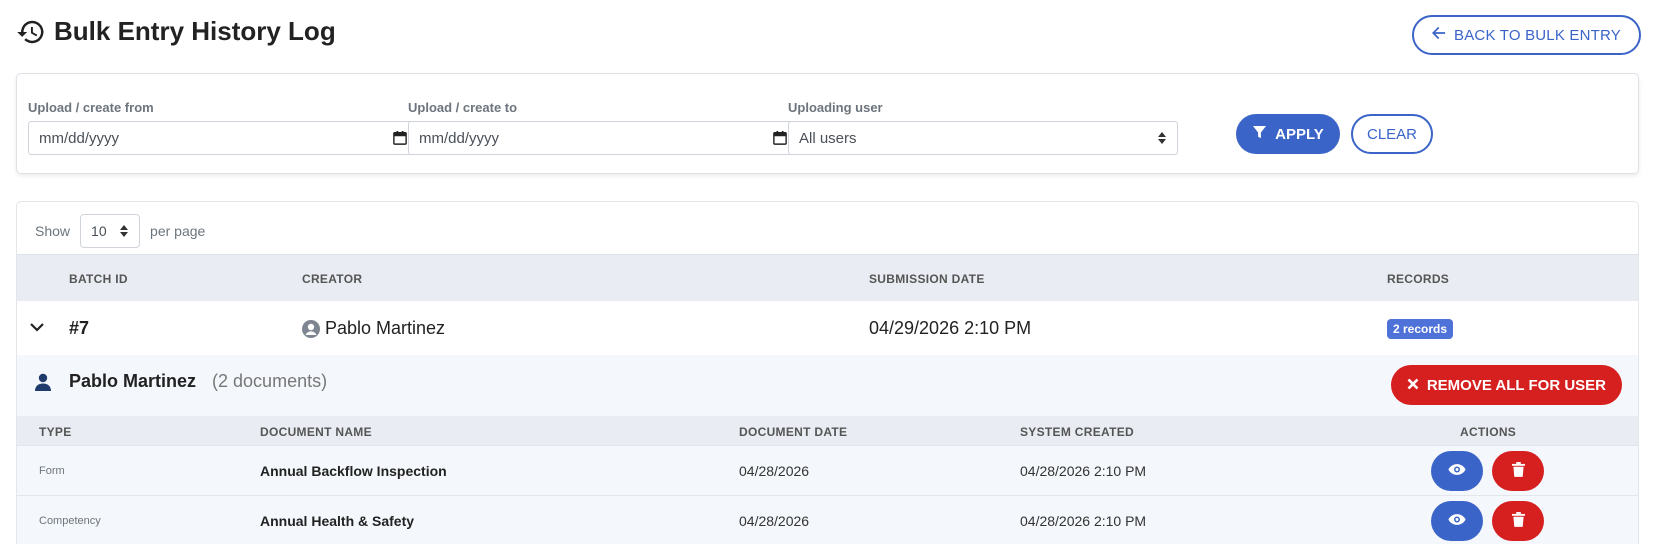 The width and height of the screenshot is (1657, 544). I want to click on document-type: Competency, so click(70, 521).